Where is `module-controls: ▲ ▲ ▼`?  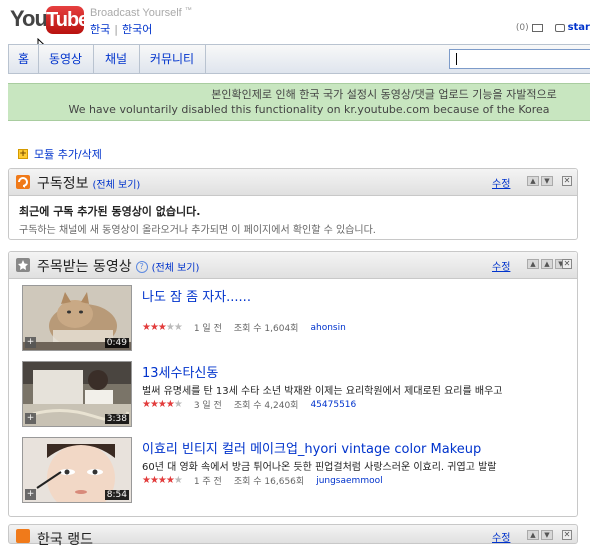
module-controls: ▲ ▲ ▼ is located at coordinates (547, 264).